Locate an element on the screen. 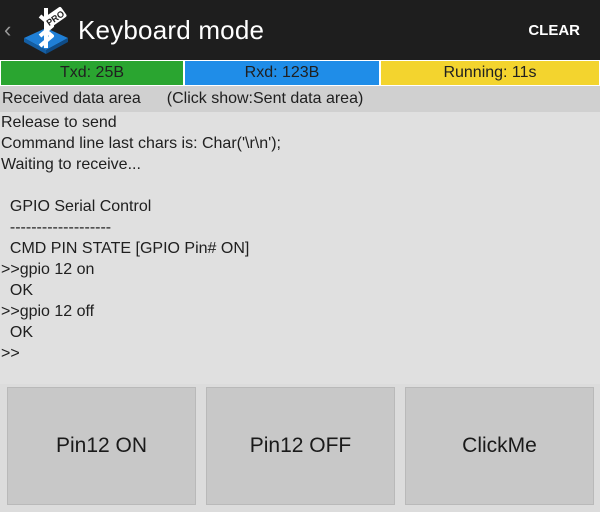 The image size is (600, 512). status-strip: Txd: 25B Rxd: 123B Running: 11s is located at coordinates (300, 73).